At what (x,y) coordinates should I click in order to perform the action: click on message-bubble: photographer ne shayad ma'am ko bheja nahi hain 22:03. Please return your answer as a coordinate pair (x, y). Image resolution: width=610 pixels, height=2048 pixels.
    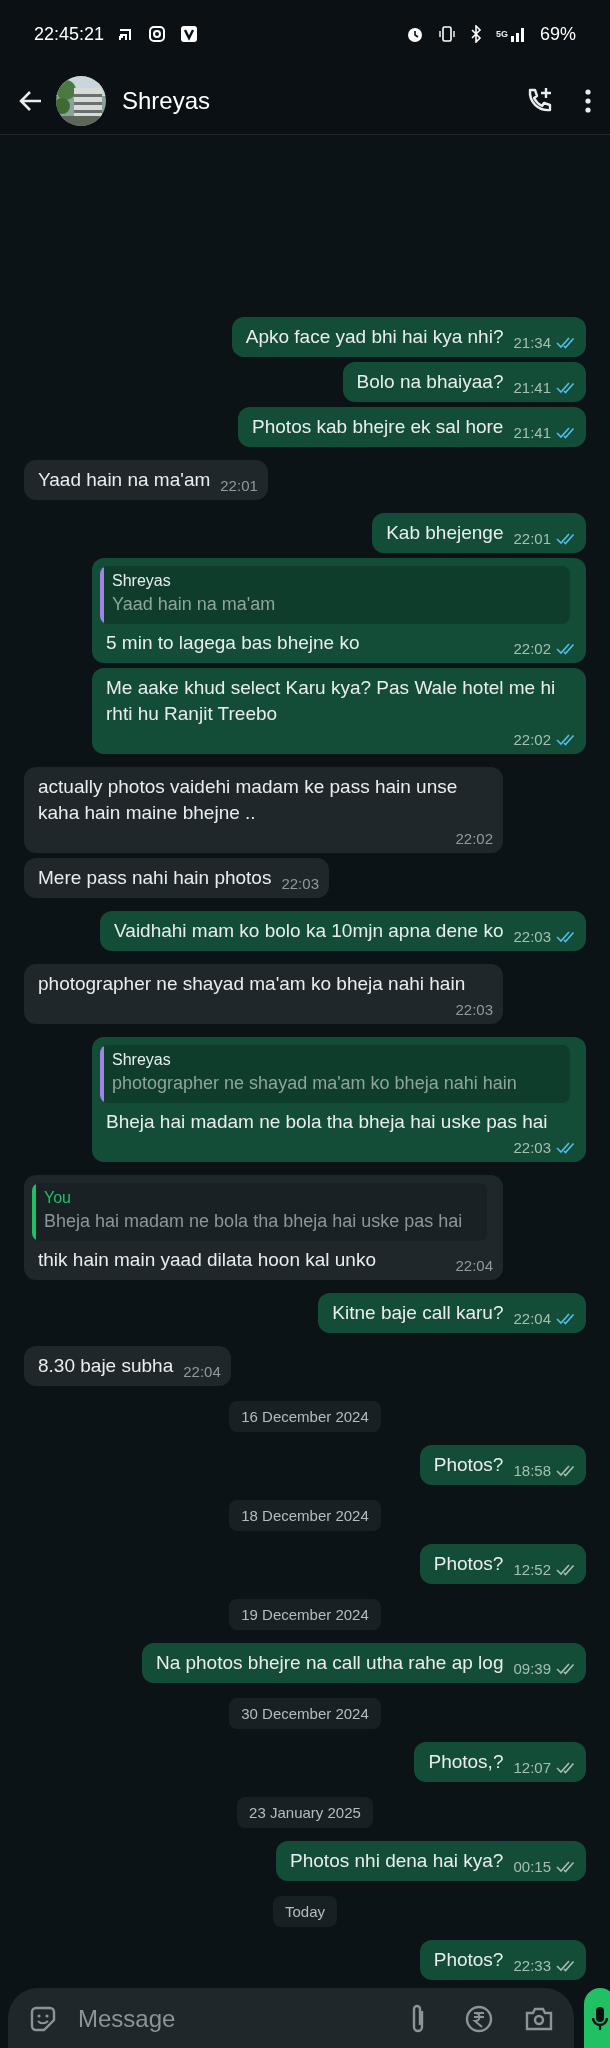
    Looking at the image, I should click on (263, 994).